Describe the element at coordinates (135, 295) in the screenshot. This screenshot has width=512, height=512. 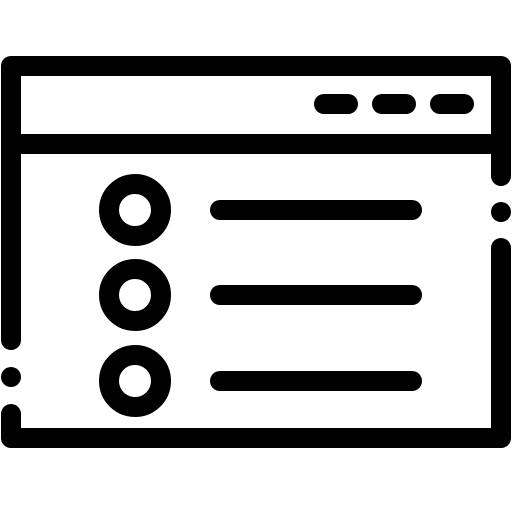
I see `list-item-2-bullet-icon` at that location.